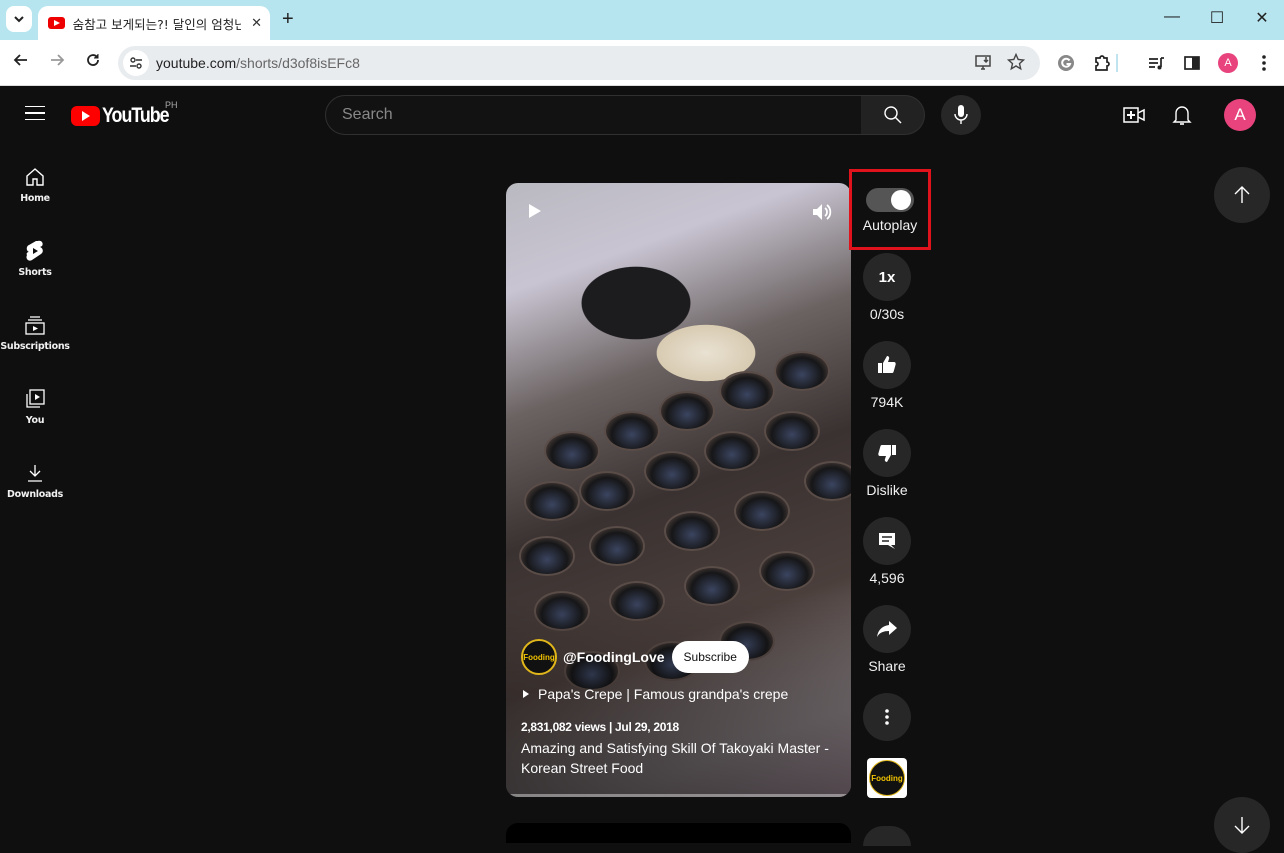  I want to click on playlist-link: Papa's Crepe | Famous grandpa's crepe, so click(655, 694).